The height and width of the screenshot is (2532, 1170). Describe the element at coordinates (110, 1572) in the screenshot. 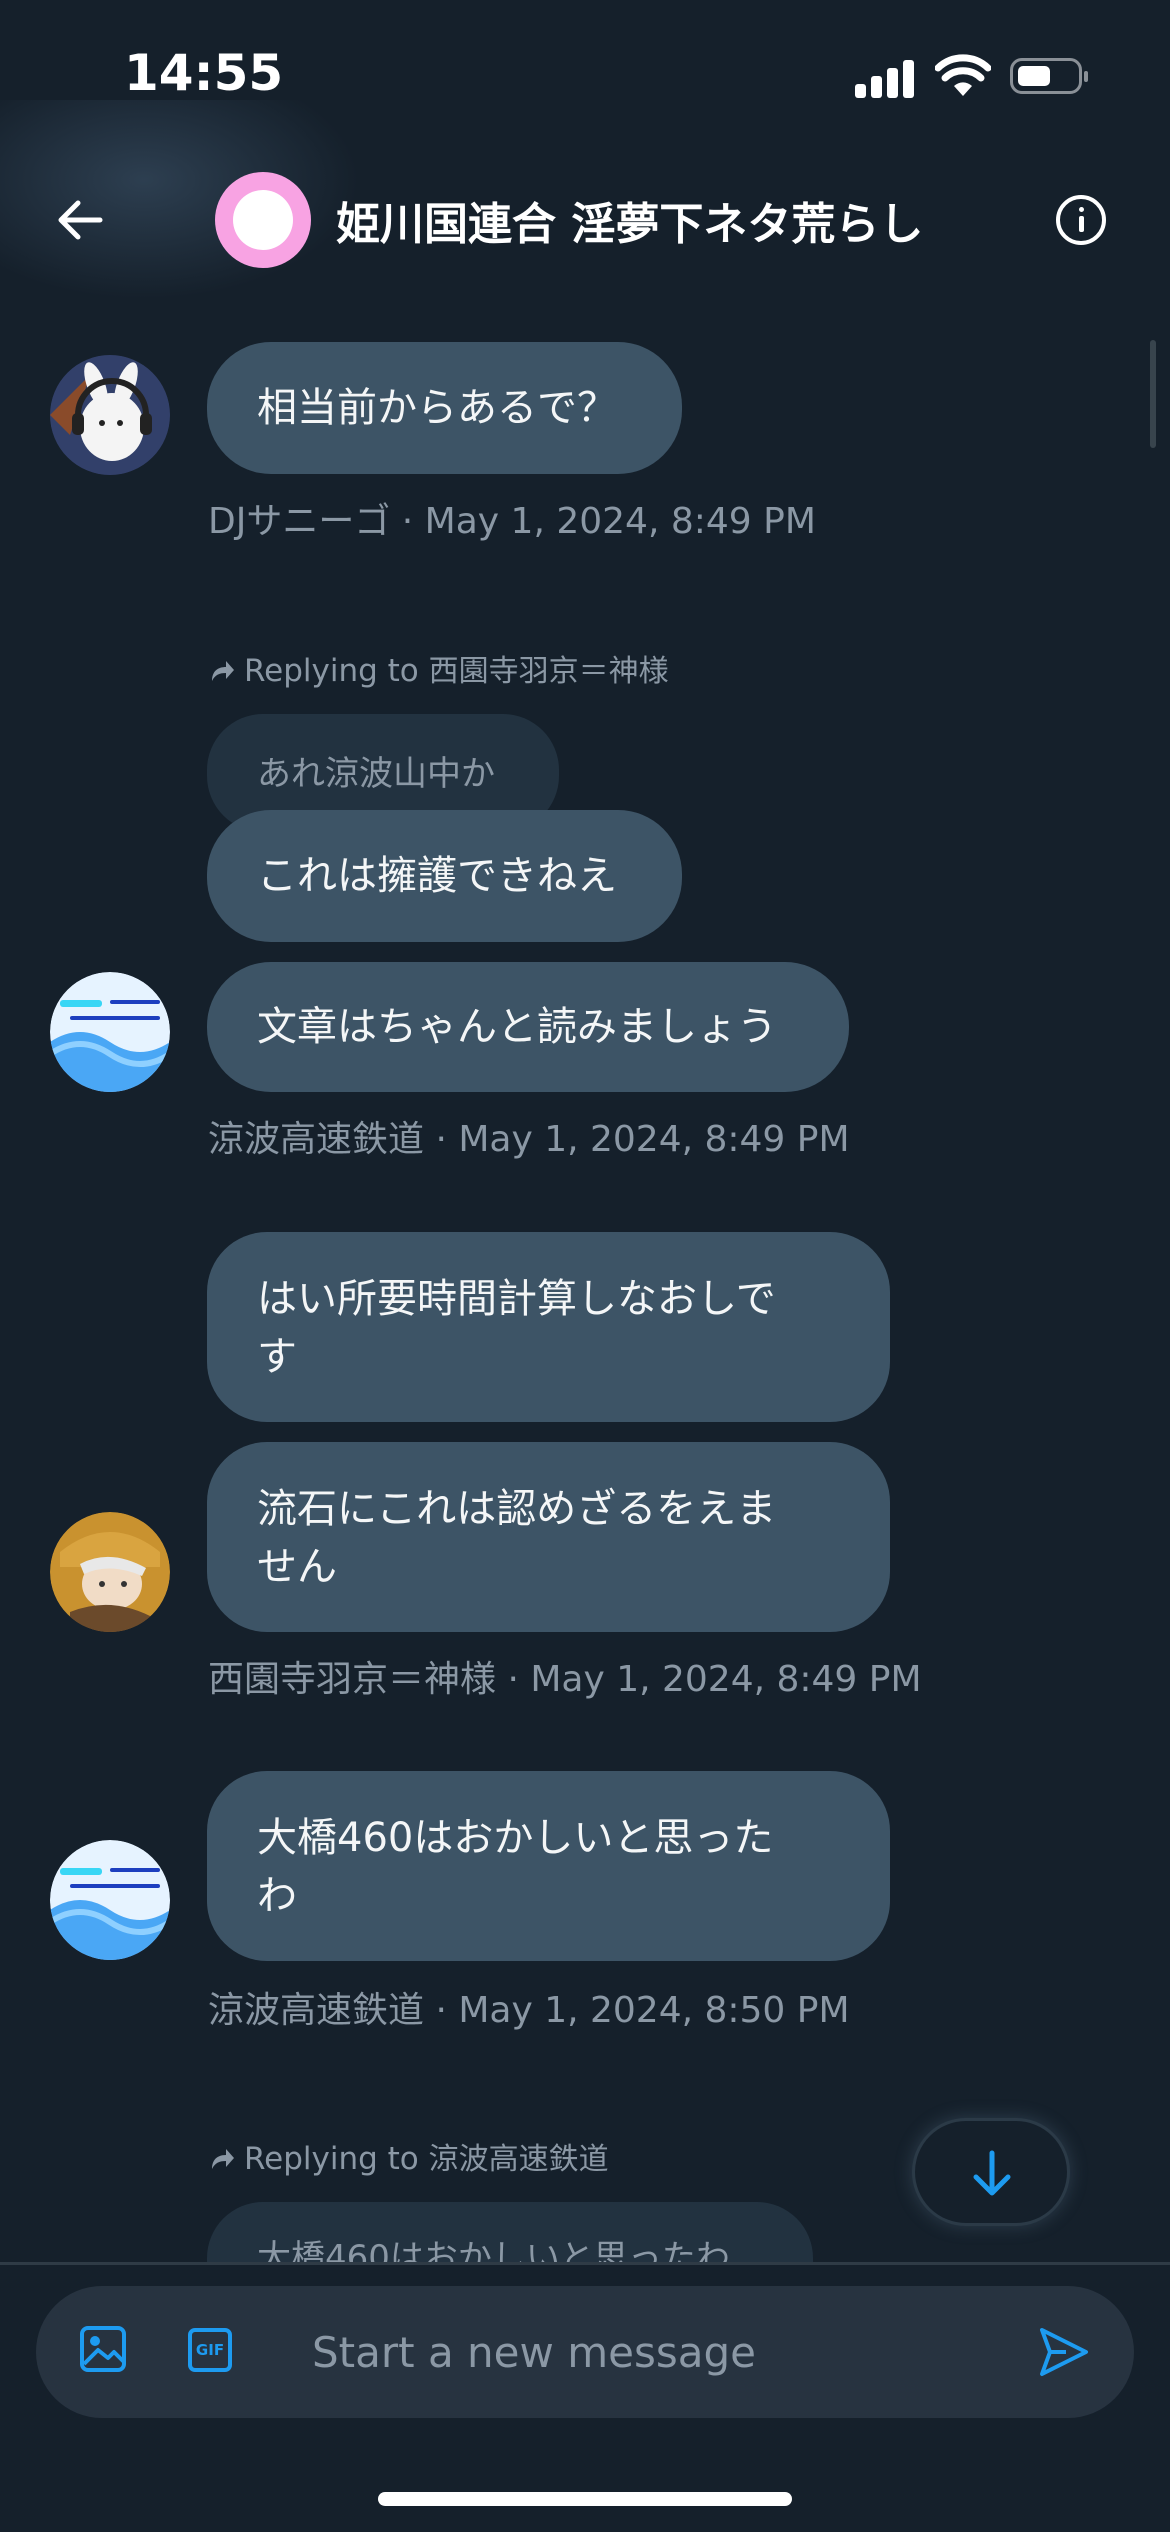

I see `avatar-saionji-ukyo` at that location.